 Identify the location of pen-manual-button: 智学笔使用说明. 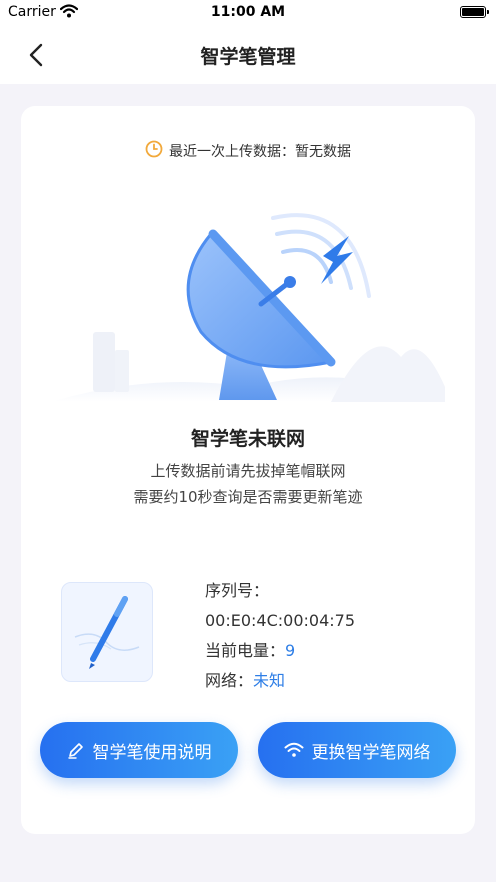
(139, 750).